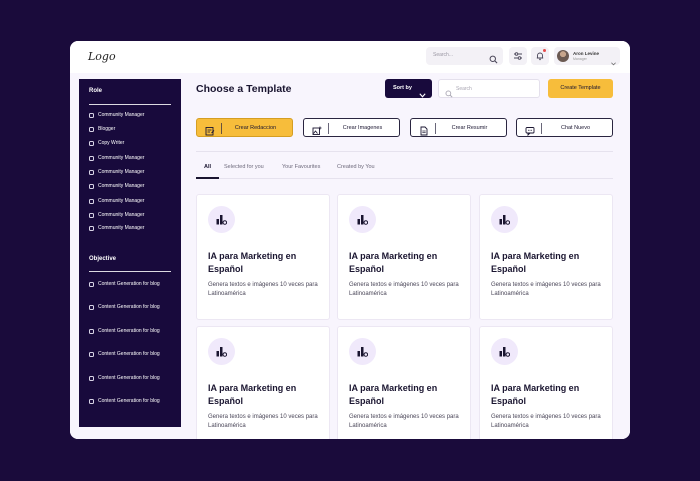 The width and height of the screenshot is (700, 481). I want to click on role-label: Copy Writer, so click(111, 143).